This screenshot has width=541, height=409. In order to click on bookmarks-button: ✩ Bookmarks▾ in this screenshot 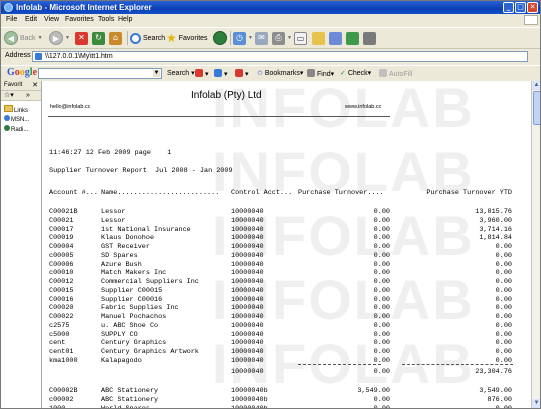, I will do `click(280, 73)`.